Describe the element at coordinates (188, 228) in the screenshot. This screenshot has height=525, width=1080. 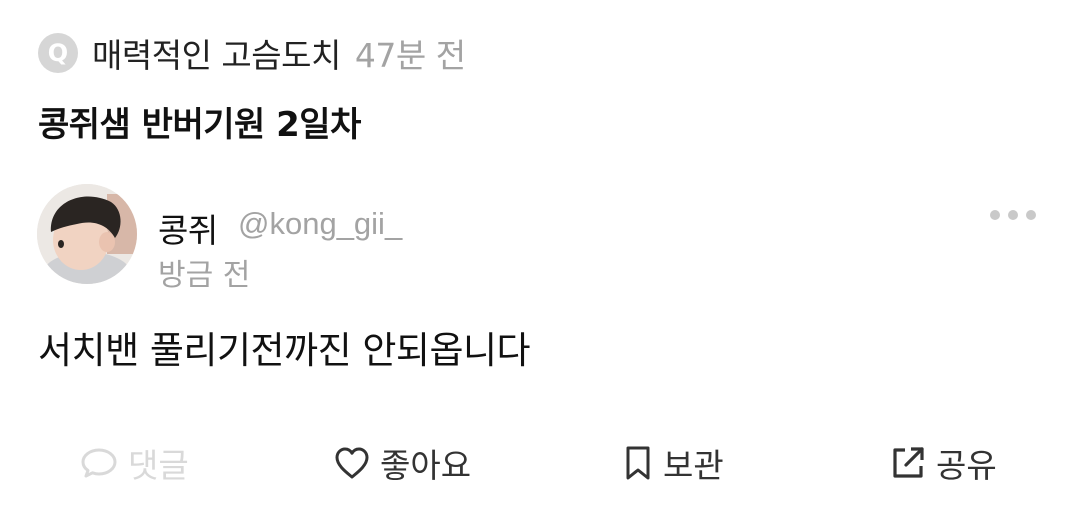
I see `author-name: 콩쥐` at that location.